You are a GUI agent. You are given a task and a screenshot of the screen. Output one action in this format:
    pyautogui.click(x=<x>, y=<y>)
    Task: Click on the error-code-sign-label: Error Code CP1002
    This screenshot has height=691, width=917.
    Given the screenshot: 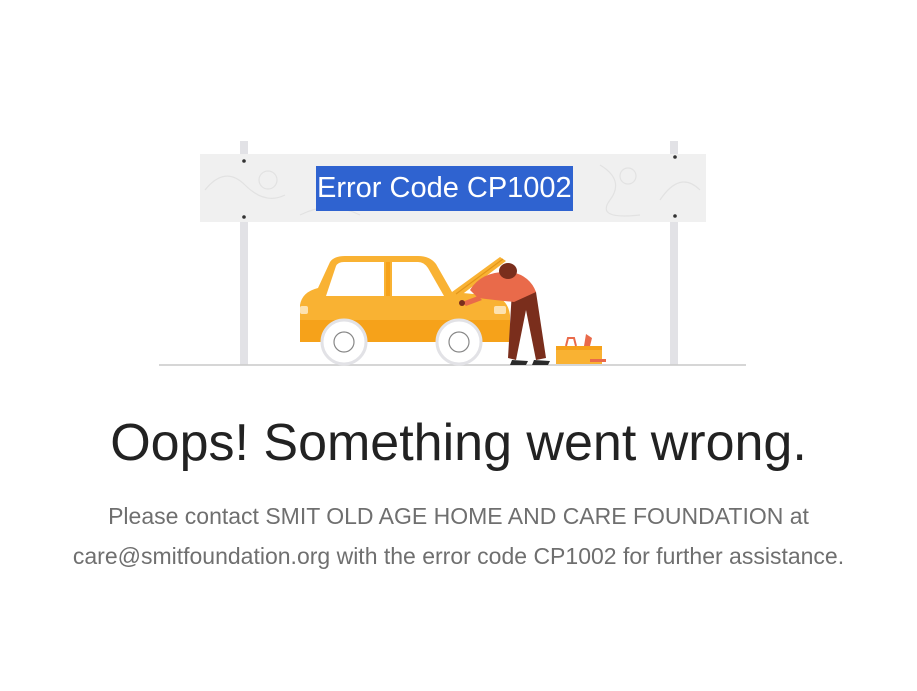 What is the action you would take?
    pyautogui.click(x=444, y=188)
    